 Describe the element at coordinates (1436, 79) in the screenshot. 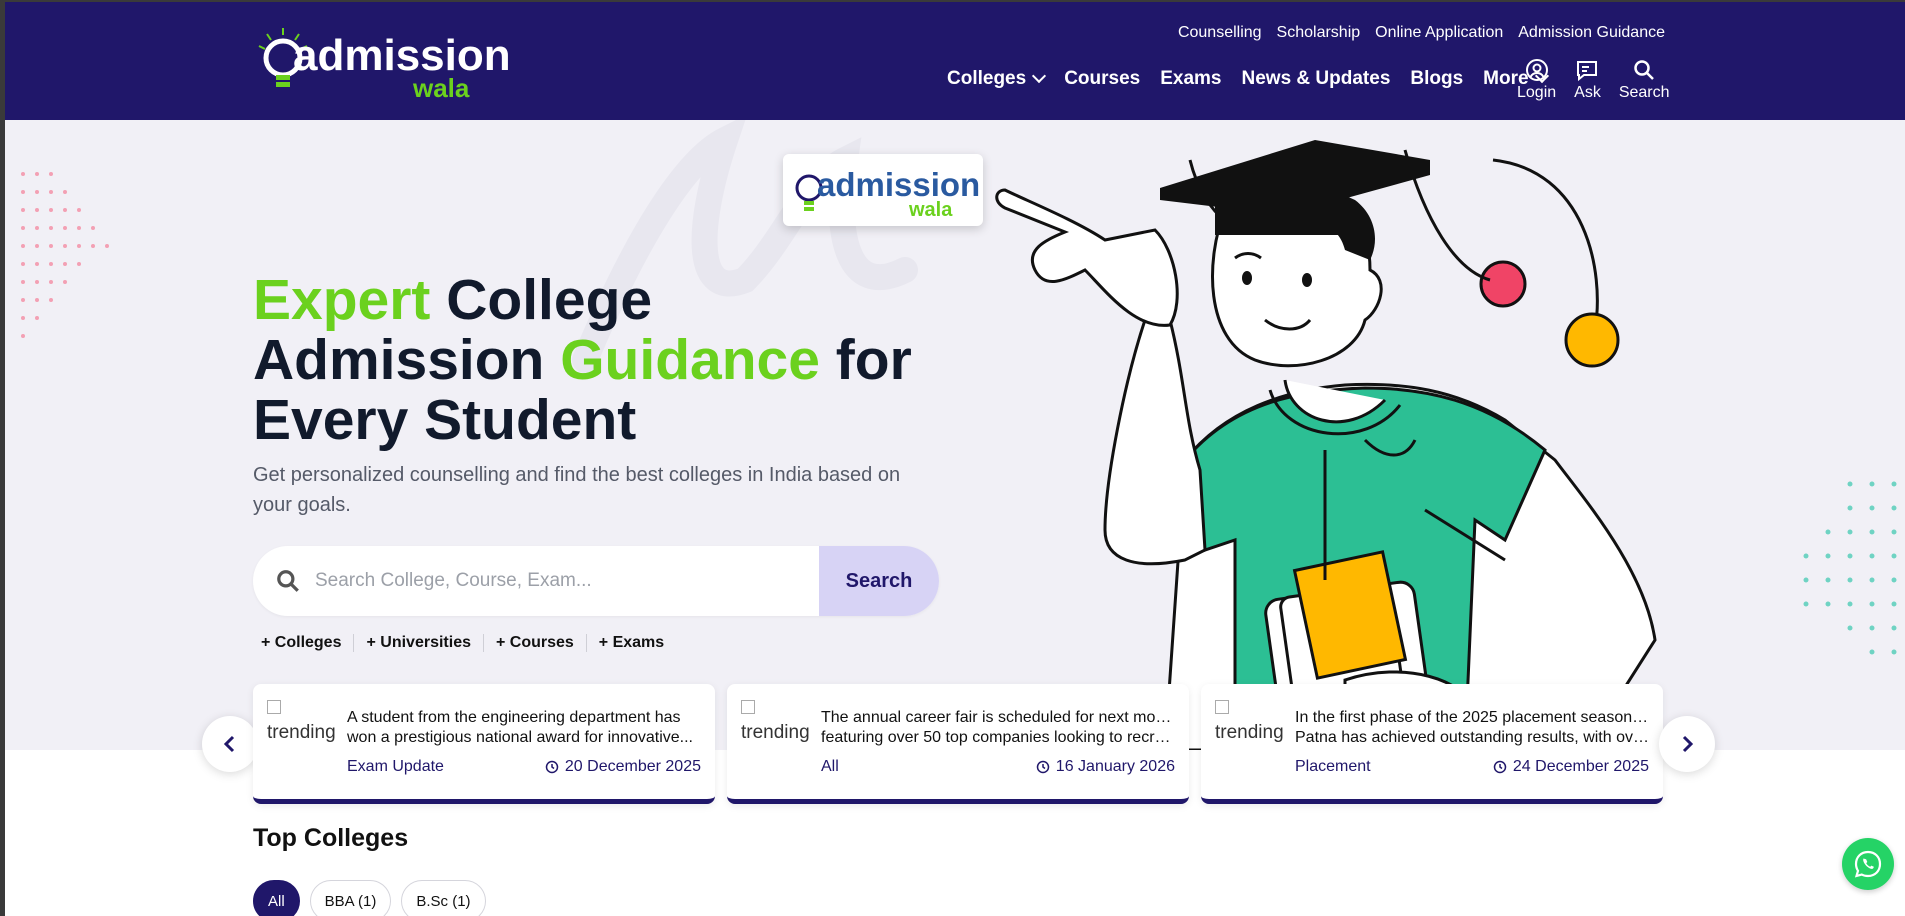

I see `nav-blogs: Blogs` at that location.